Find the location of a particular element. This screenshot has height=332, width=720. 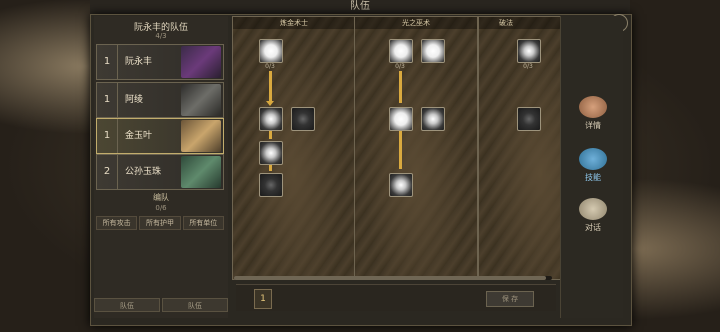

member-card: 2 公孙玉珠 is located at coordinates (160, 172).